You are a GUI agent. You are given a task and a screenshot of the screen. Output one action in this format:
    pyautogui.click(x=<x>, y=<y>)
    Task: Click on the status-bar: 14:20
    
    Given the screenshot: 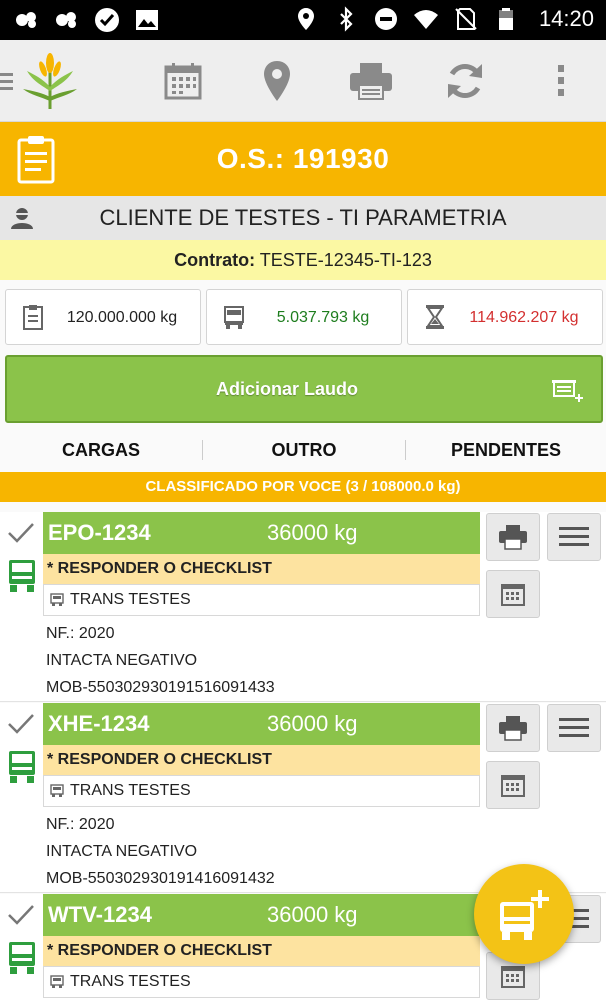 What is the action you would take?
    pyautogui.click(x=303, y=20)
    